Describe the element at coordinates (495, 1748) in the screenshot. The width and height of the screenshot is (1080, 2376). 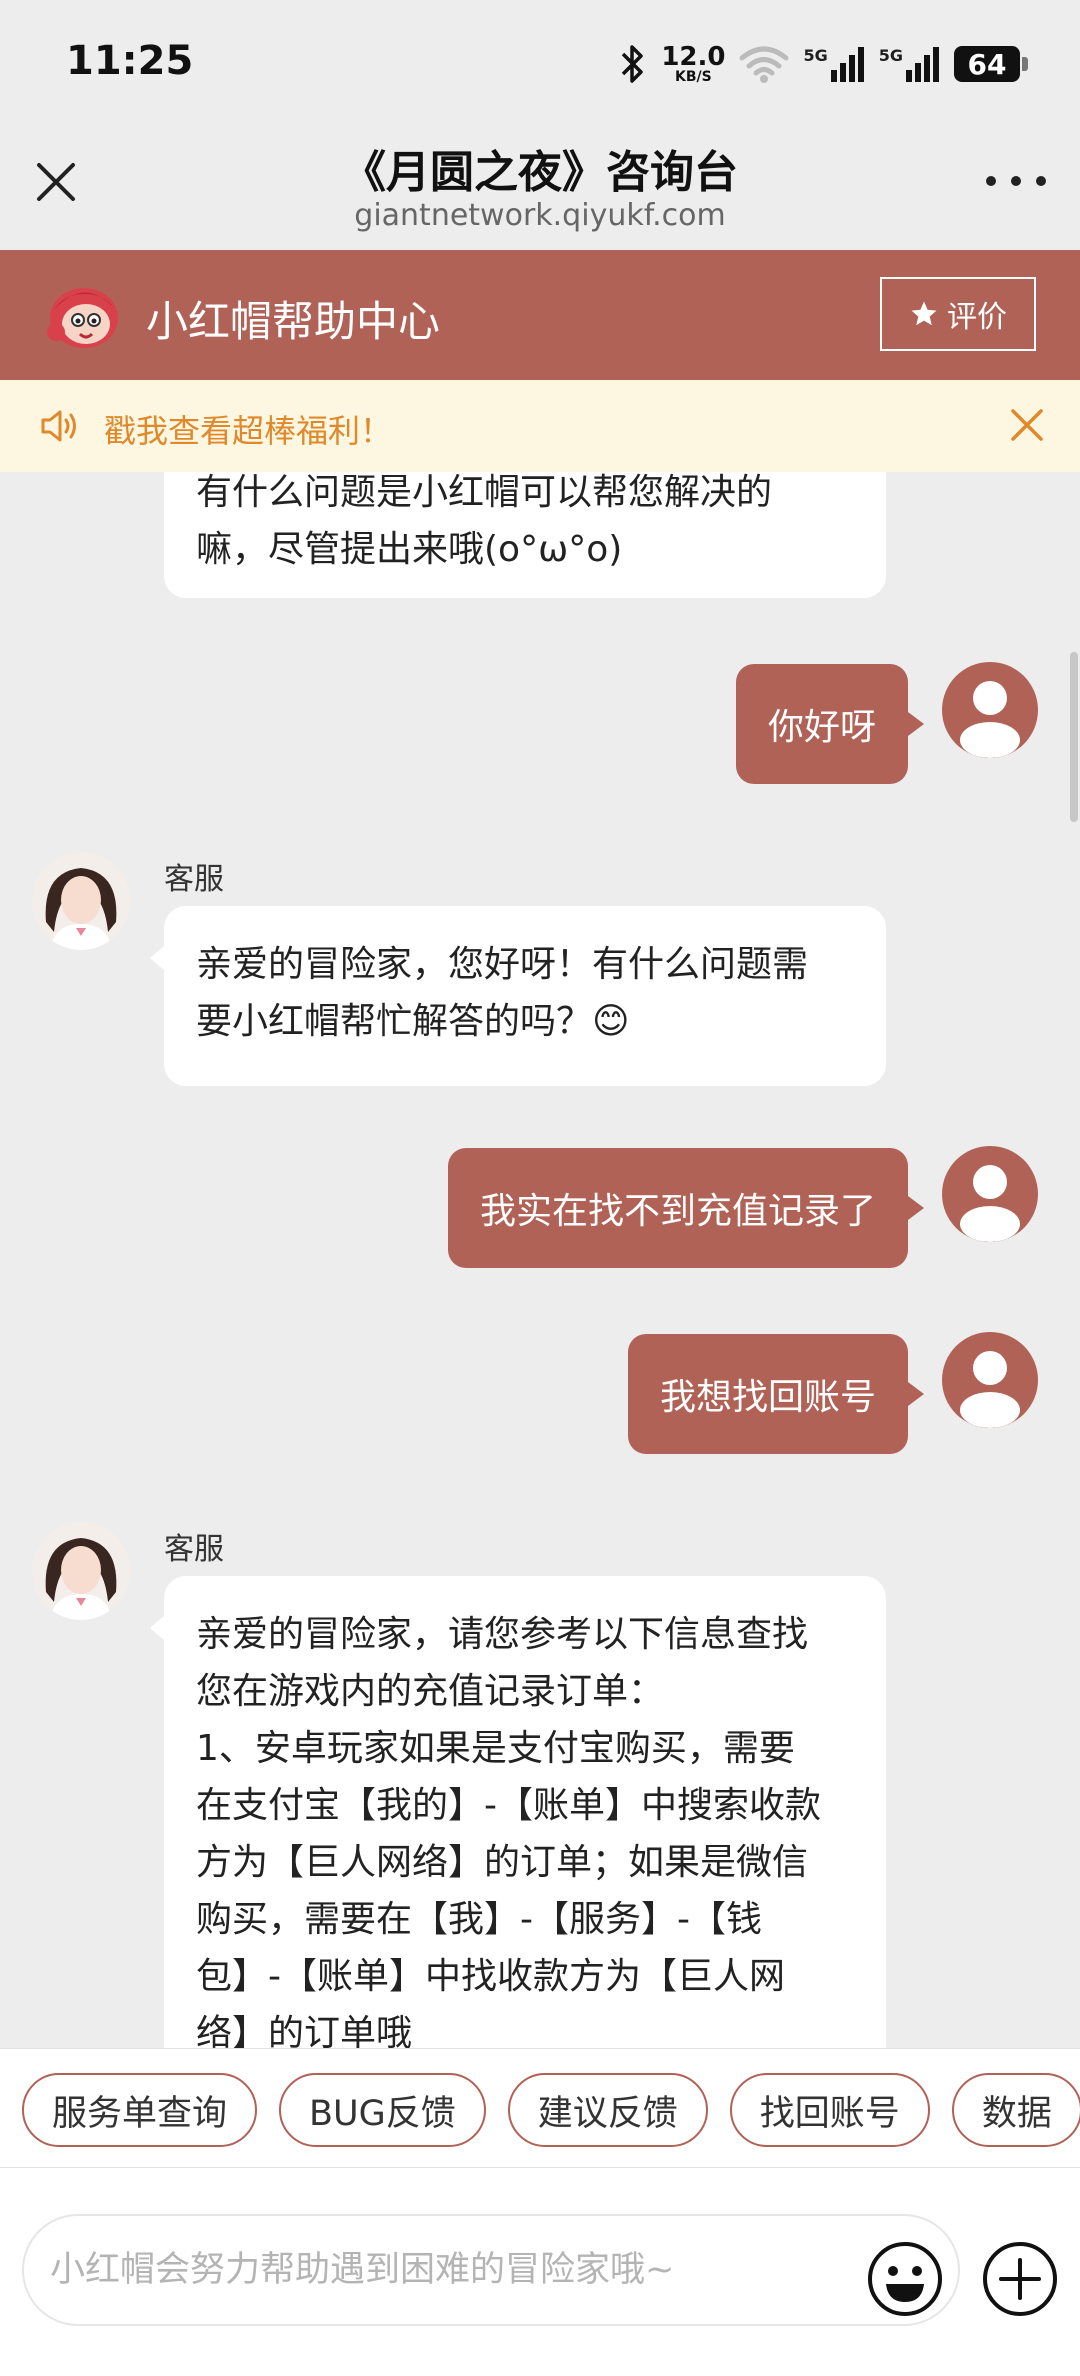
I see `message-line: 1、安卓玩家如果是支付宝购买，需要` at that location.